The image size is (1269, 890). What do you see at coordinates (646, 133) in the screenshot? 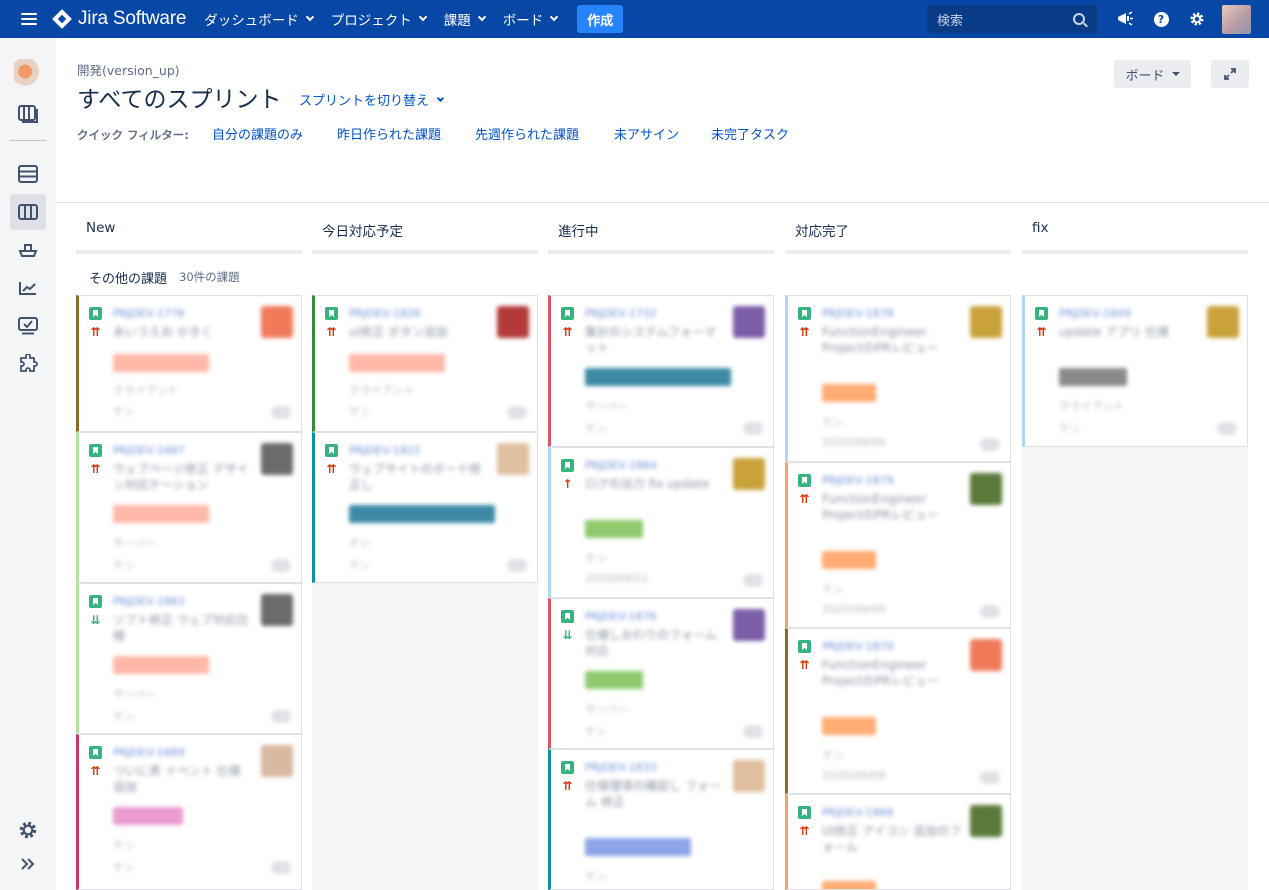
I see `quick-filter-unassigned: 未アサイン` at bounding box center [646, 133].